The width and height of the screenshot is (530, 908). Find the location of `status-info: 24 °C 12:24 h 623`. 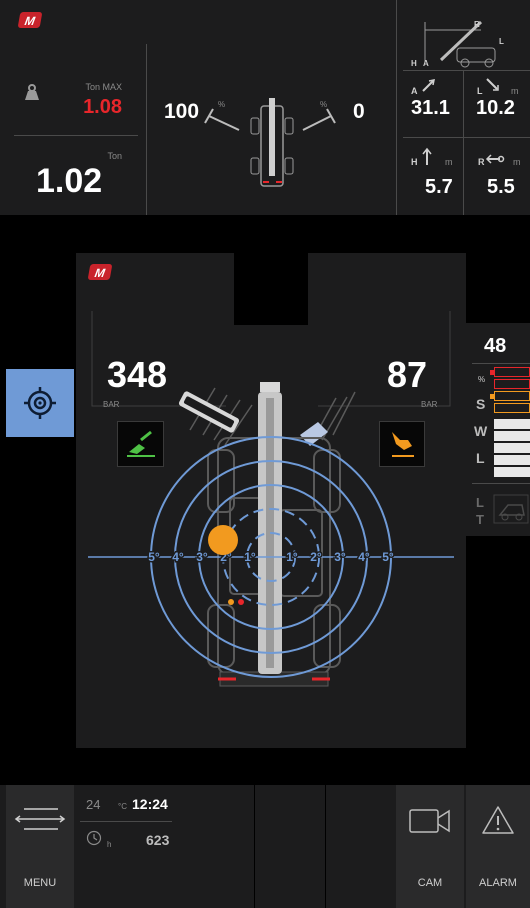

status-info: 24 °C 12:24 h 623 is located at coordinates (165, 846).